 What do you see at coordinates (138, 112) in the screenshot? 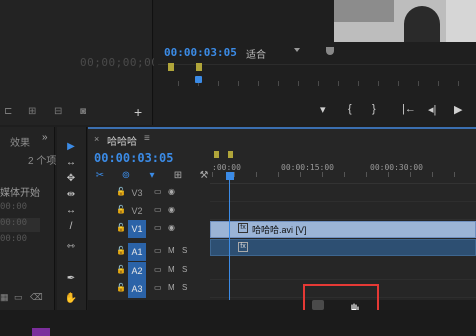
I see `add-button: +` at bounding box center [138, 112].